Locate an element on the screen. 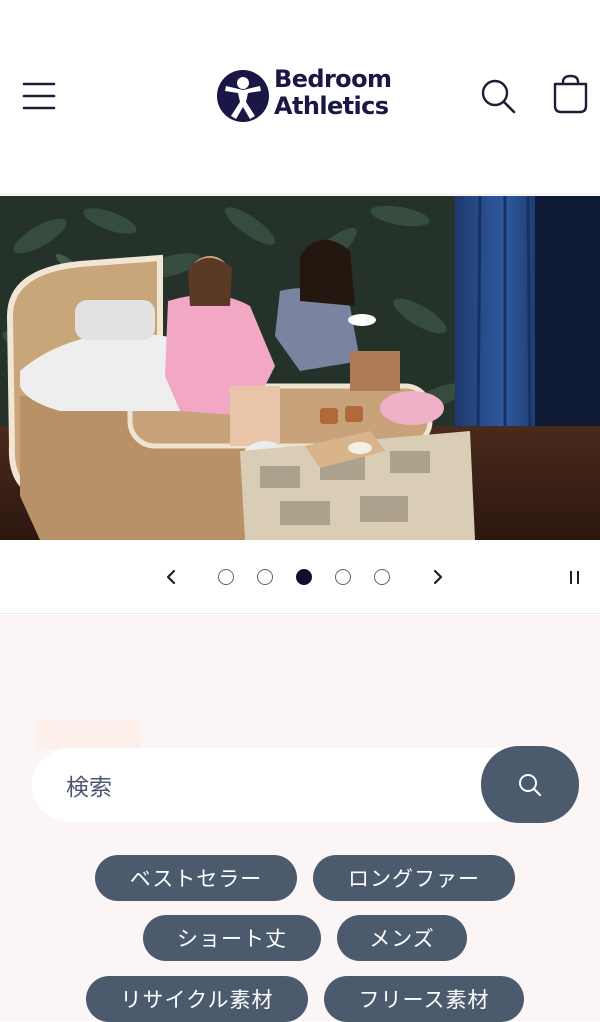 This screenshot has height=1022, width=600. quick-link-chip: ベストセラー is located at coordinates (196, 878).